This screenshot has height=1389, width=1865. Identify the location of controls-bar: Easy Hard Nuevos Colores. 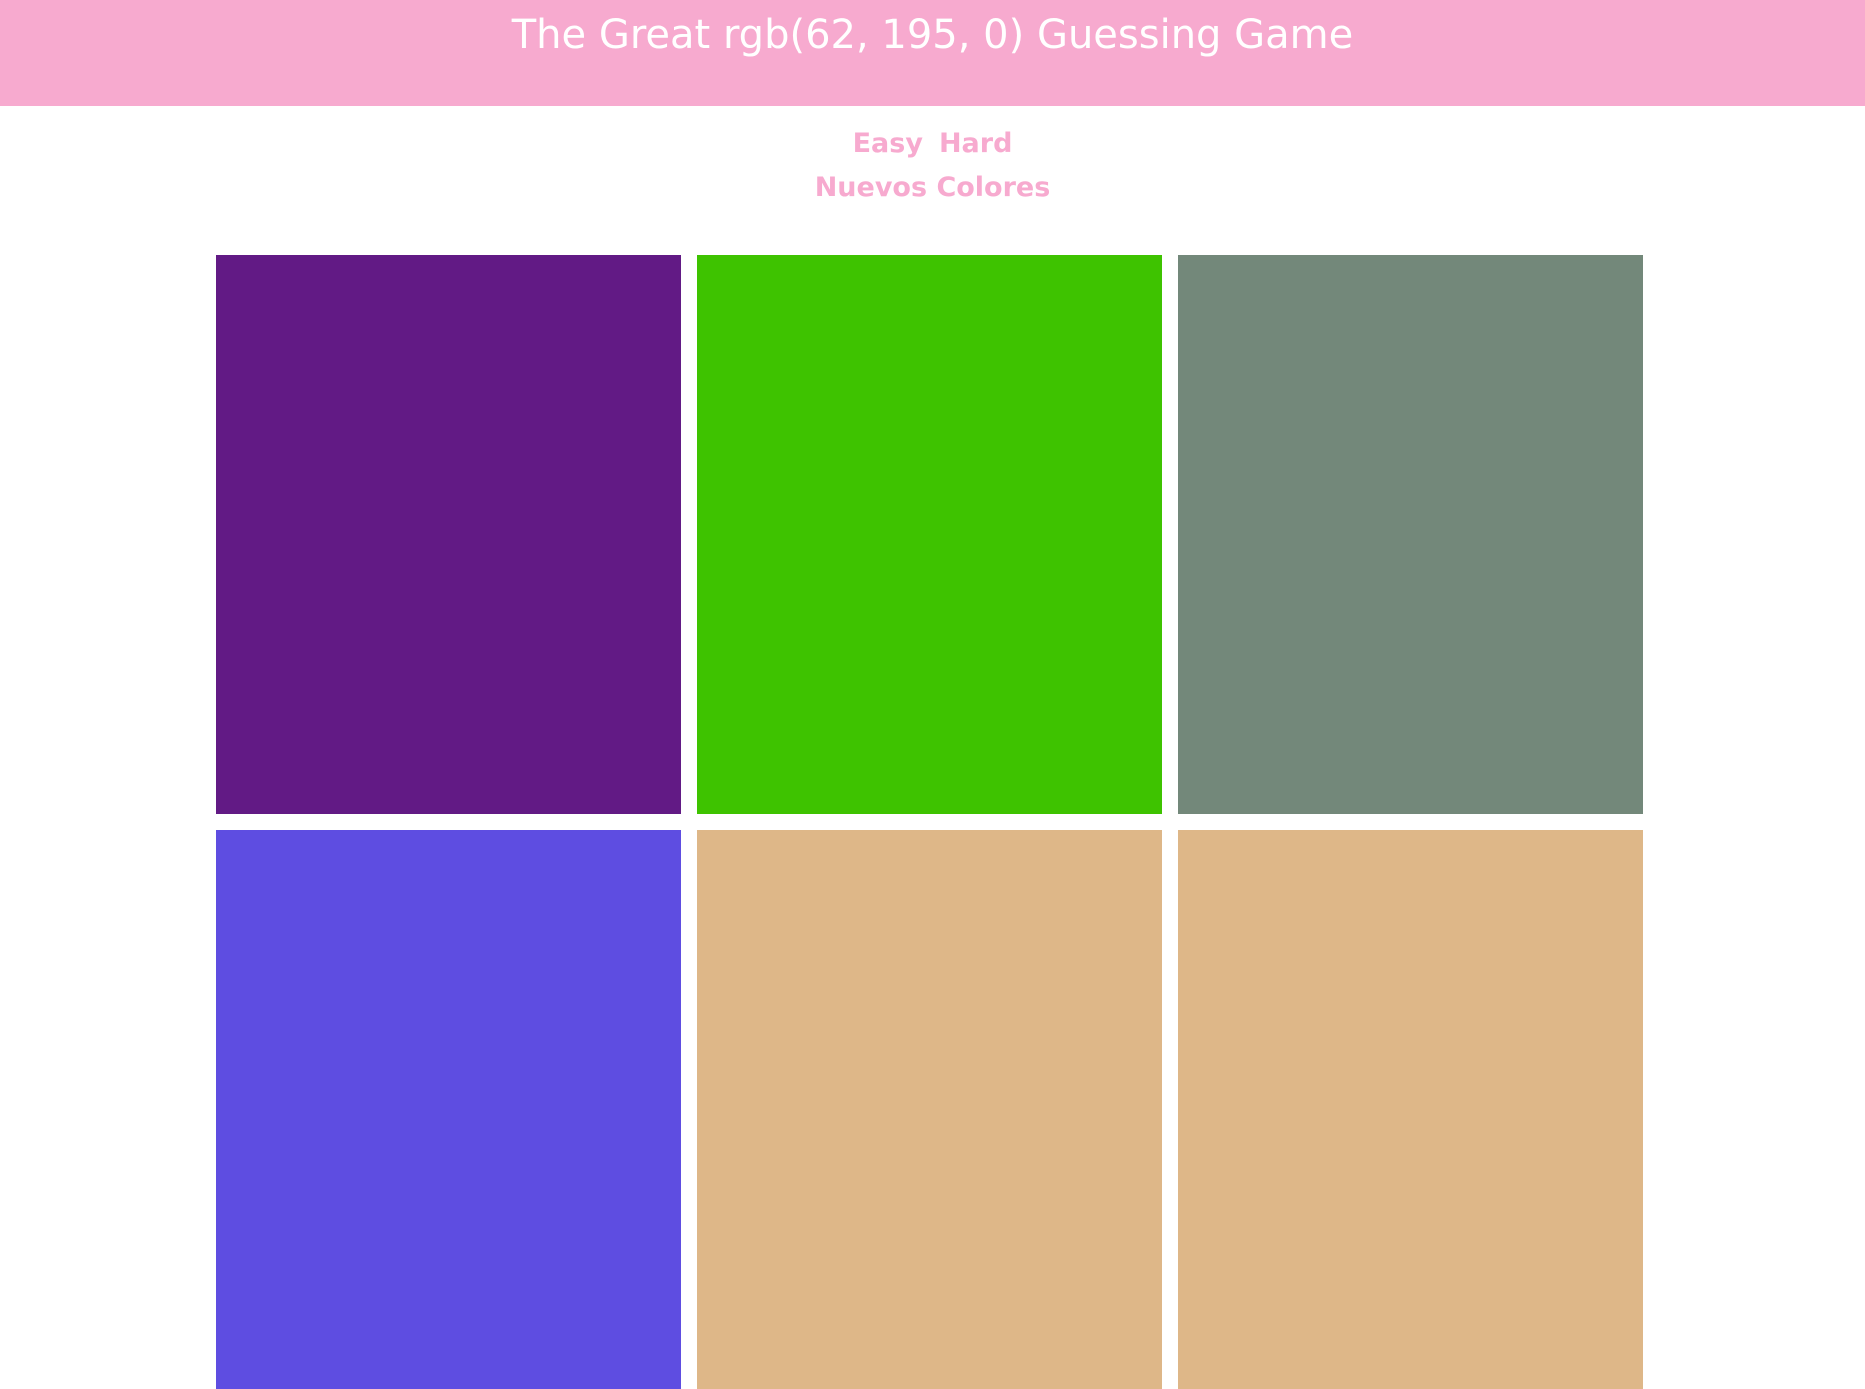
(932, 166).